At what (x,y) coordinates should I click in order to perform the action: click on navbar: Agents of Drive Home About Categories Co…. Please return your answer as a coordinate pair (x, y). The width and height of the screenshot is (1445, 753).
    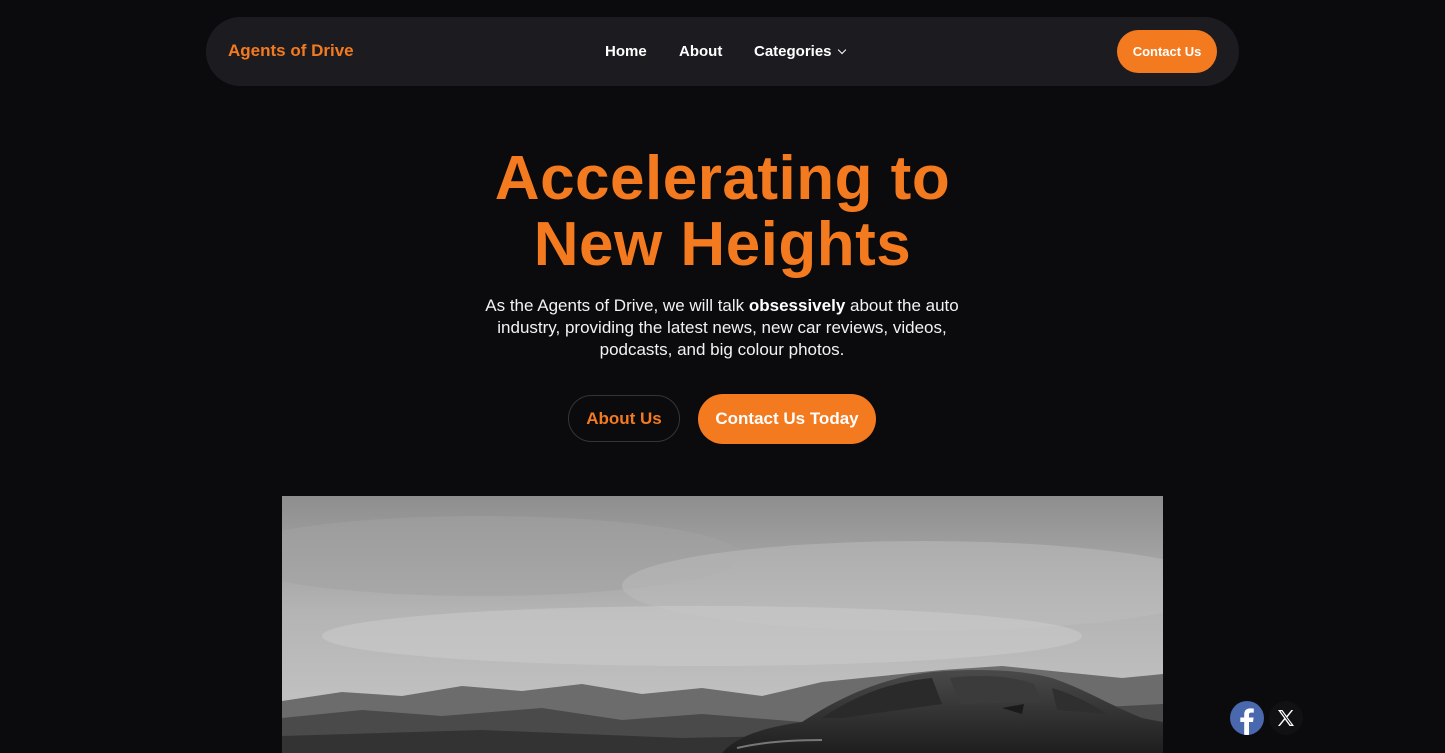
    Looking at the image, I should click on (722, 51).